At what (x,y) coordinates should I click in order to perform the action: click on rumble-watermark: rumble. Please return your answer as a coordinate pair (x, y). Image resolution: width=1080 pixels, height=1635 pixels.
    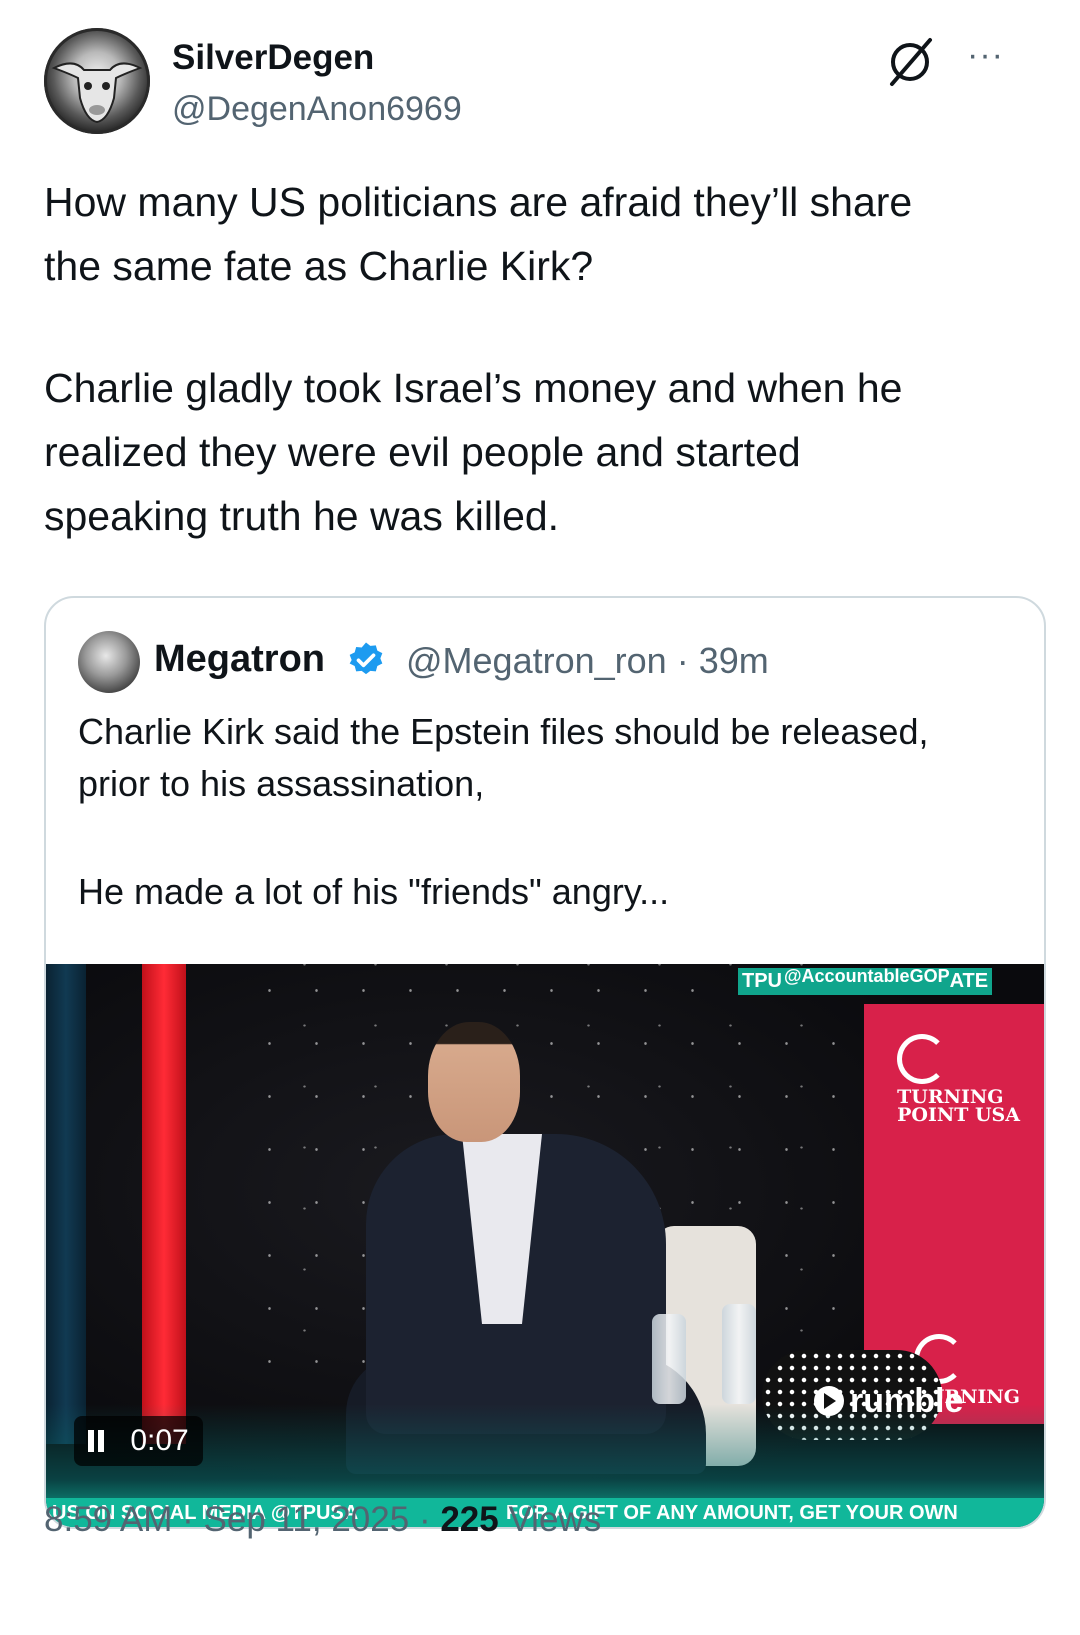
    Looking at the image, I should click on (888, 1401).